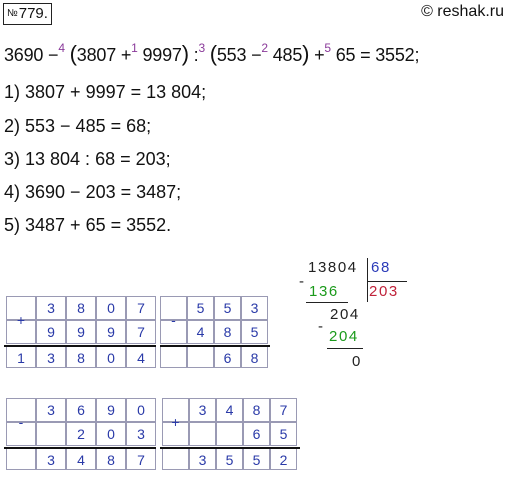  Describe the element at coordinates (227, 357) in the screenshot. I see `result-cell: 6` at that location.